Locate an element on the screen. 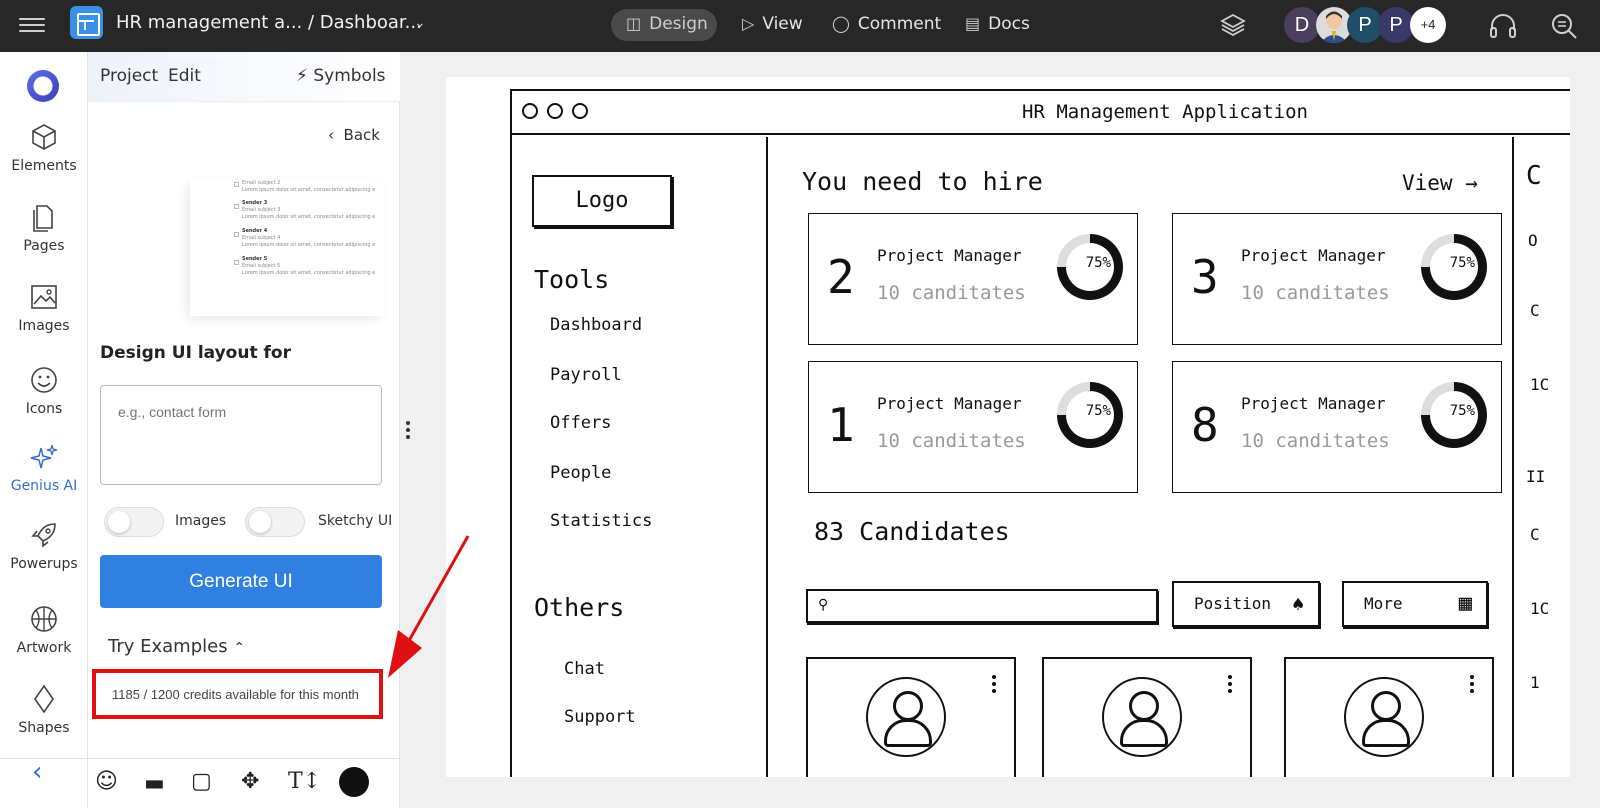  smiley-icon is located at coordinates (44, 380).